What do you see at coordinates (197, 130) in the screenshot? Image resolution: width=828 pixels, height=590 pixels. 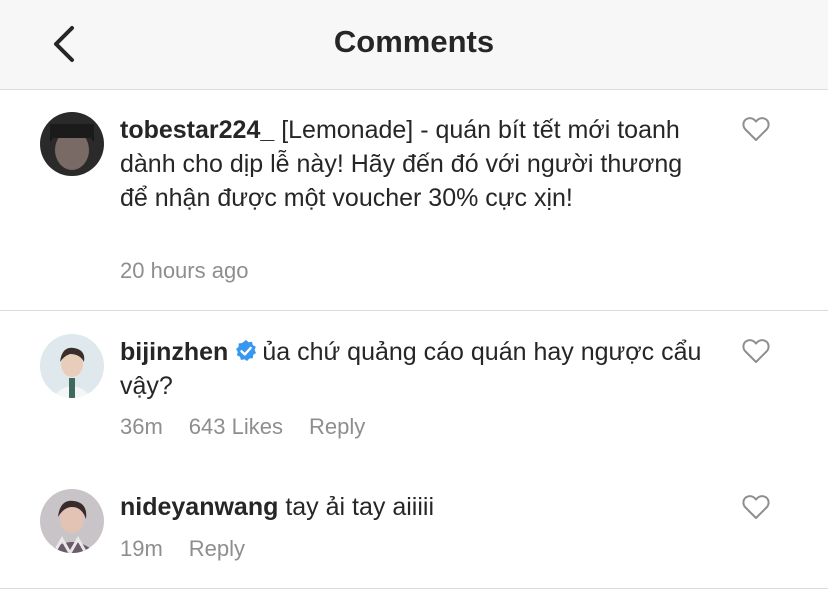 I see `comment-username: tobestar224_` at bounding box center [197, 130].